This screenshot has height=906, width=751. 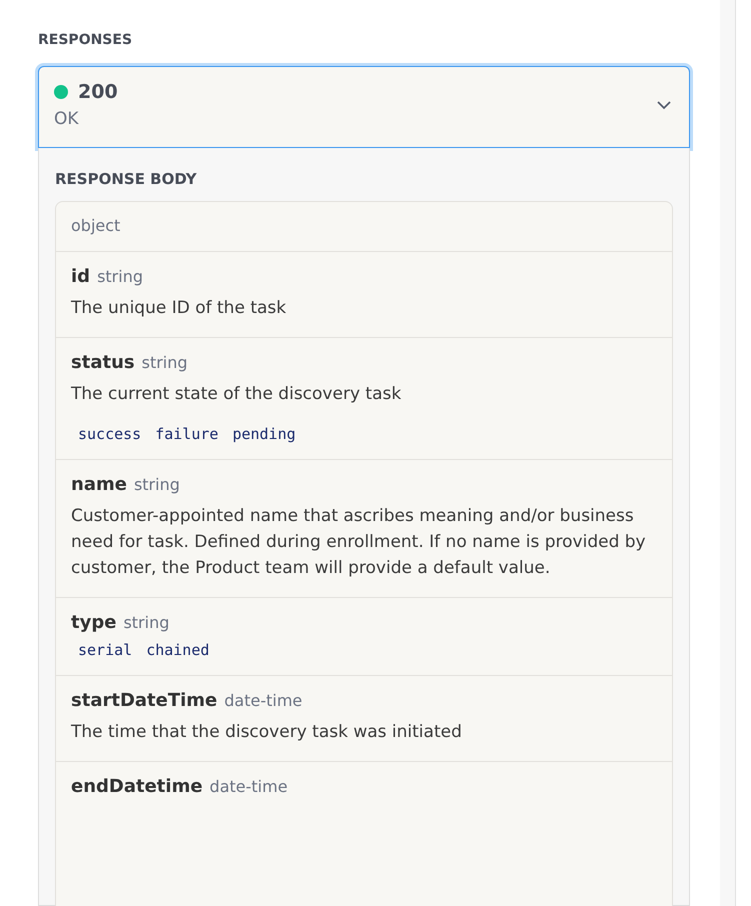 What do you see at coordinates (179, 308) in the screenshot?
I see `field-description: The unique ID of the task` at bounding box center [179, 308].